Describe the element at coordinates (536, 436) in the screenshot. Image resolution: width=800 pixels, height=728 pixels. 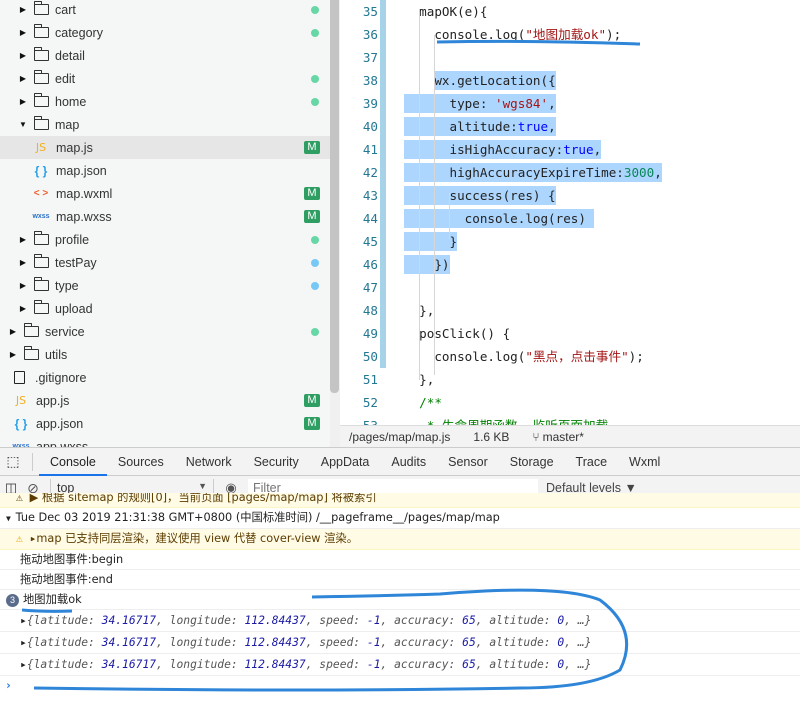
I see `git-branch-icon: ⑂` at that location.